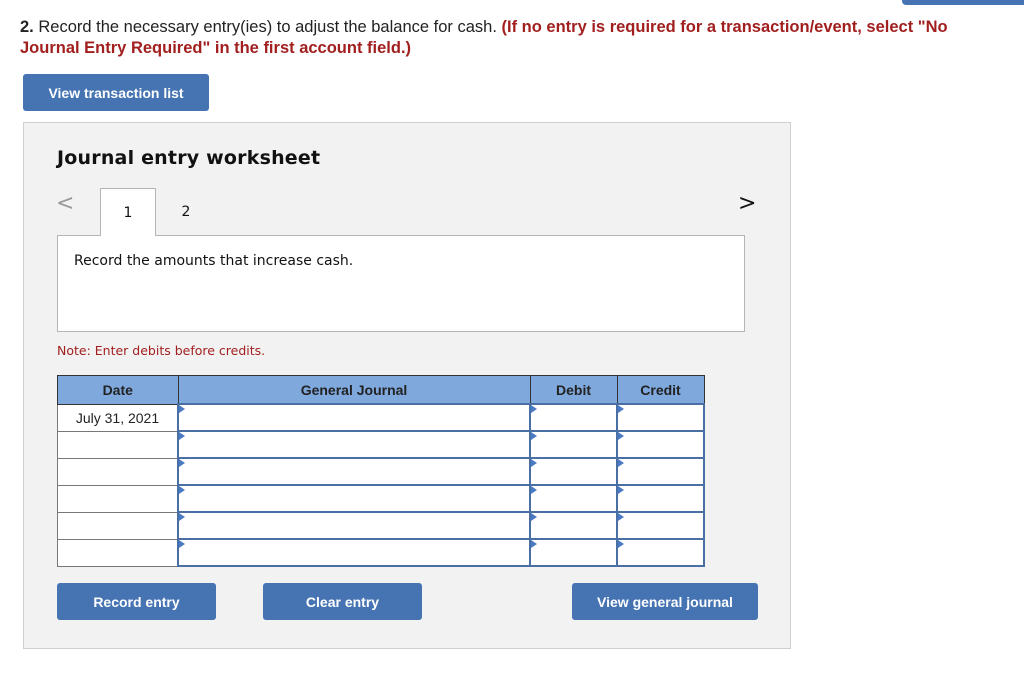 The image size is (1024, 673). What do you see at coordinates (118, 390) in the screenshot?
I see `header-date: Date` at bounding box center [118, 390].